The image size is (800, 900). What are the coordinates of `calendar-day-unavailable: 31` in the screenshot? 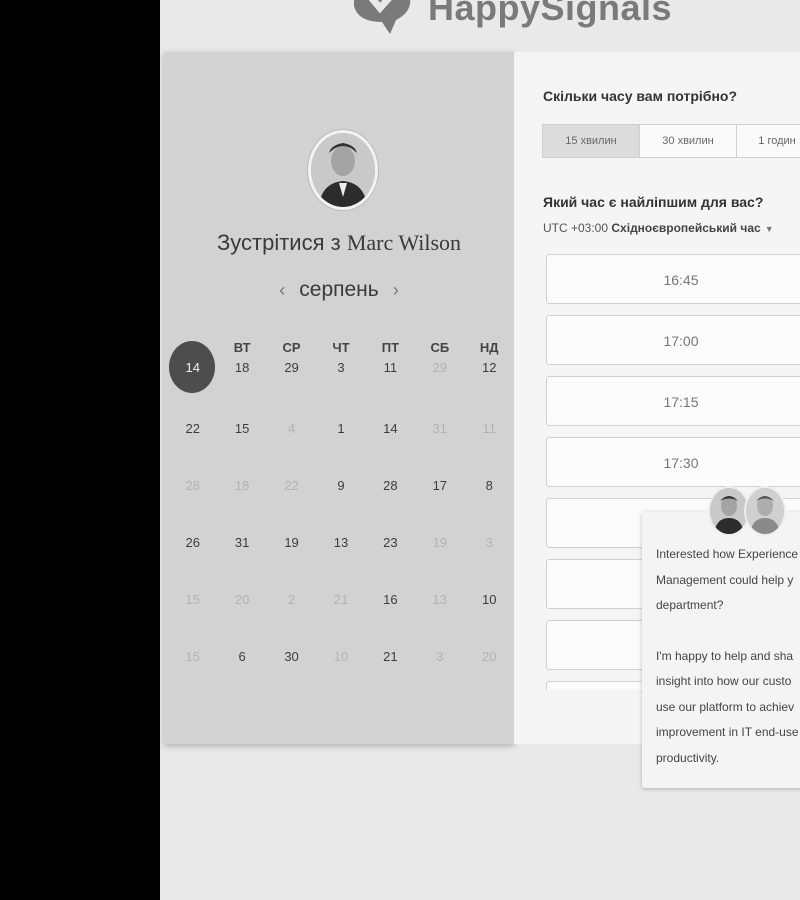 It's located at (440, 428).